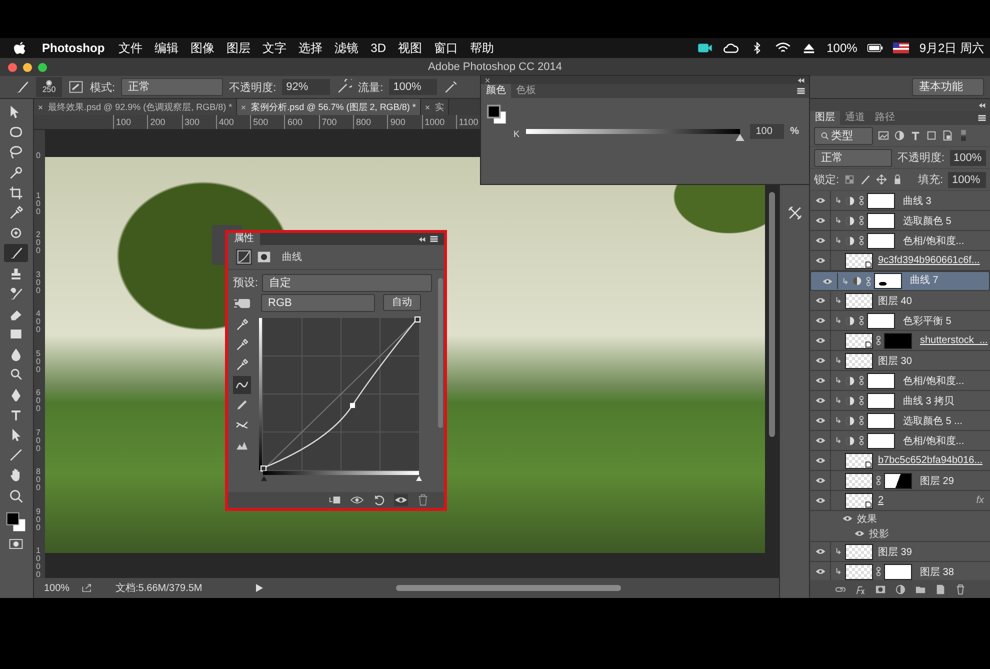  What do you see at coordinates (931, 135) in the screenshot?
I see `shape-filter-icon` at bounding box center [931, 135].